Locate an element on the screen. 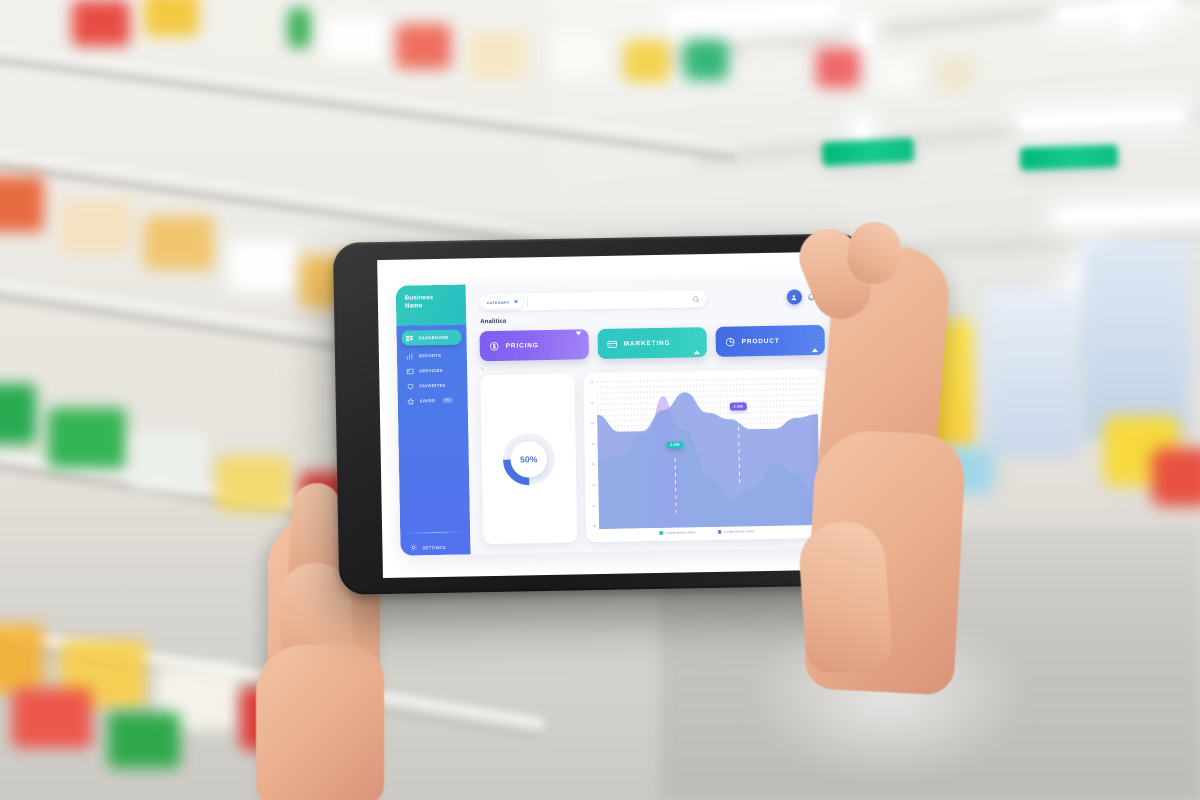 The width and height of the screenshot is (1200, 800). category-cards: PRICING MARKETING PRODUCT is located at coordinates (652, 343).